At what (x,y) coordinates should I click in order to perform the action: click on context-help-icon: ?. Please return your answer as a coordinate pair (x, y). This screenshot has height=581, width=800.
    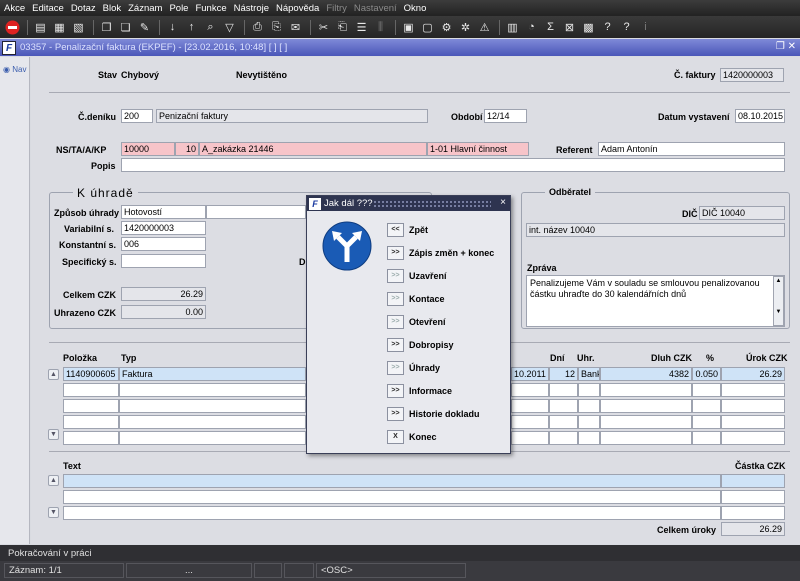
    Looking at the image, I should click on (626, 27).